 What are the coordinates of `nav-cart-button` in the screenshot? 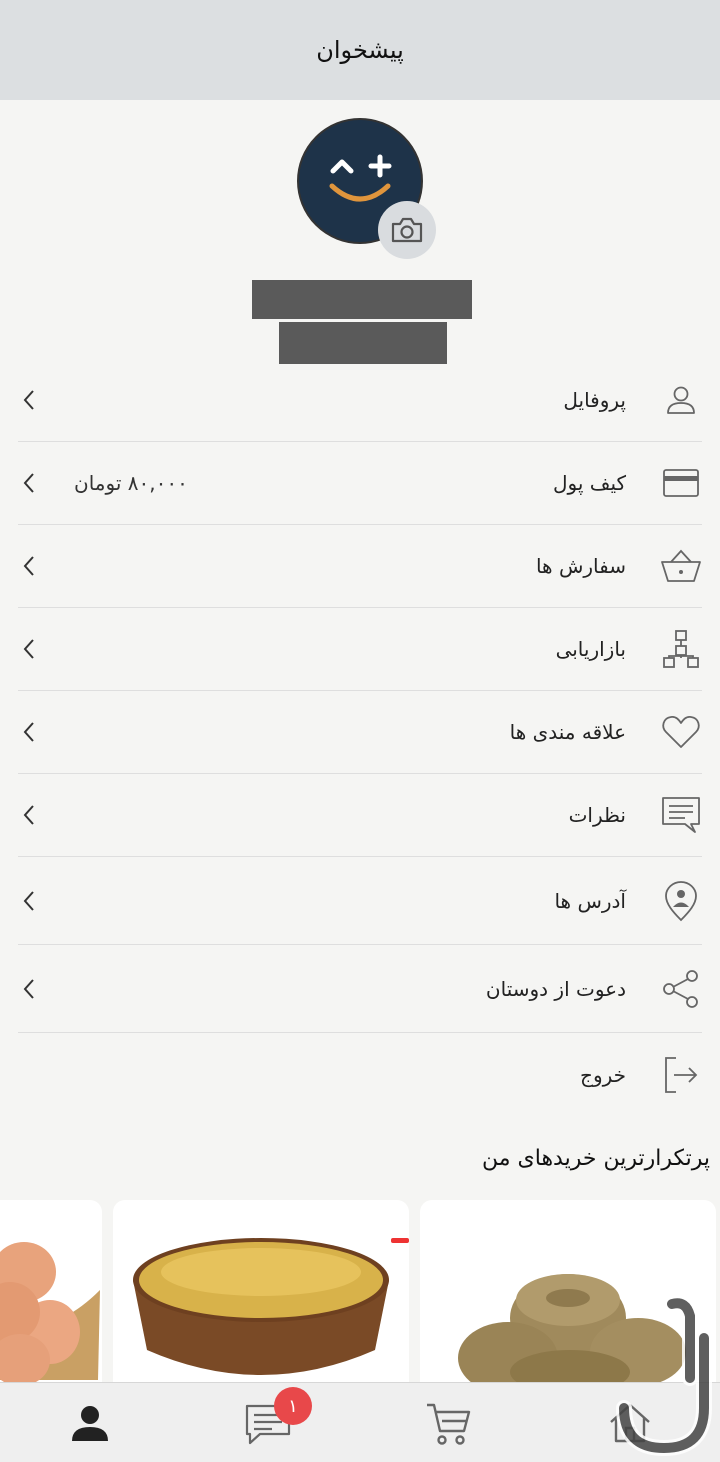 It's located at (448, 1423).